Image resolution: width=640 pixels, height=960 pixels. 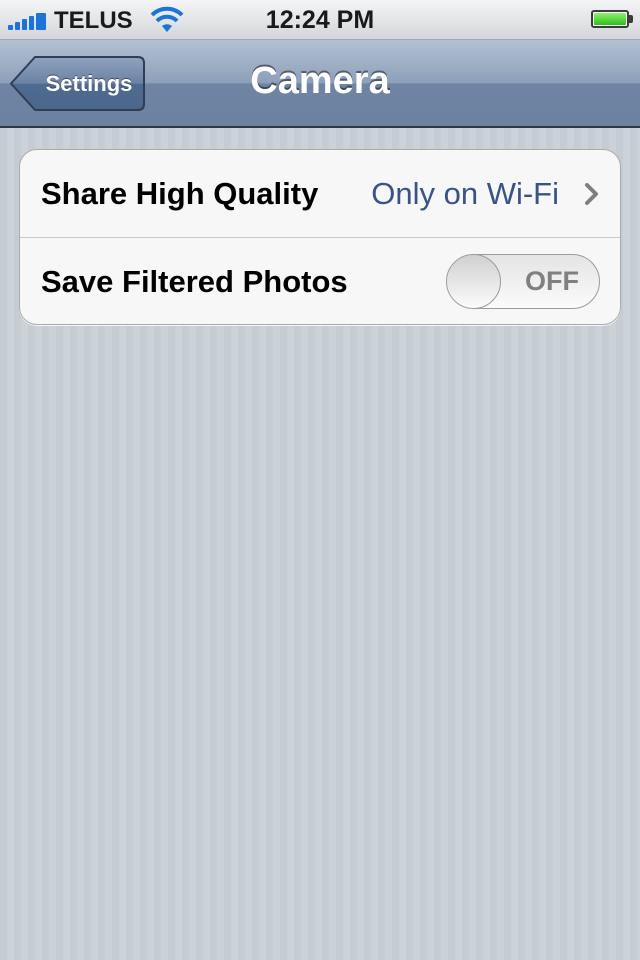 What do you see at coordinates (180, 193) in the screenshot?
I see `row-label: Share High Quality` at bounding box center [180, 193].